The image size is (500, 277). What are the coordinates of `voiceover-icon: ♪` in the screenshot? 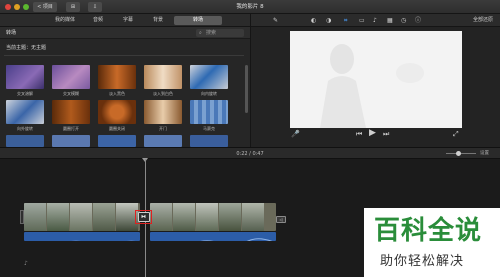 It's located at (26, 263).